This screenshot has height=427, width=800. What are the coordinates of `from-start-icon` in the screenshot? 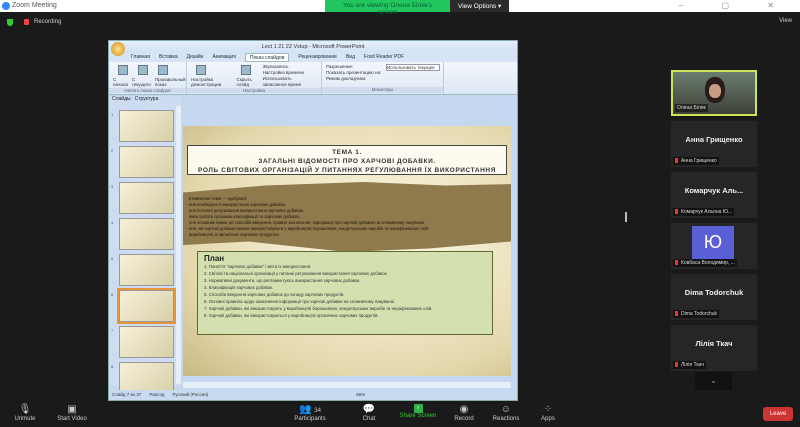 It's located at (123, 70).